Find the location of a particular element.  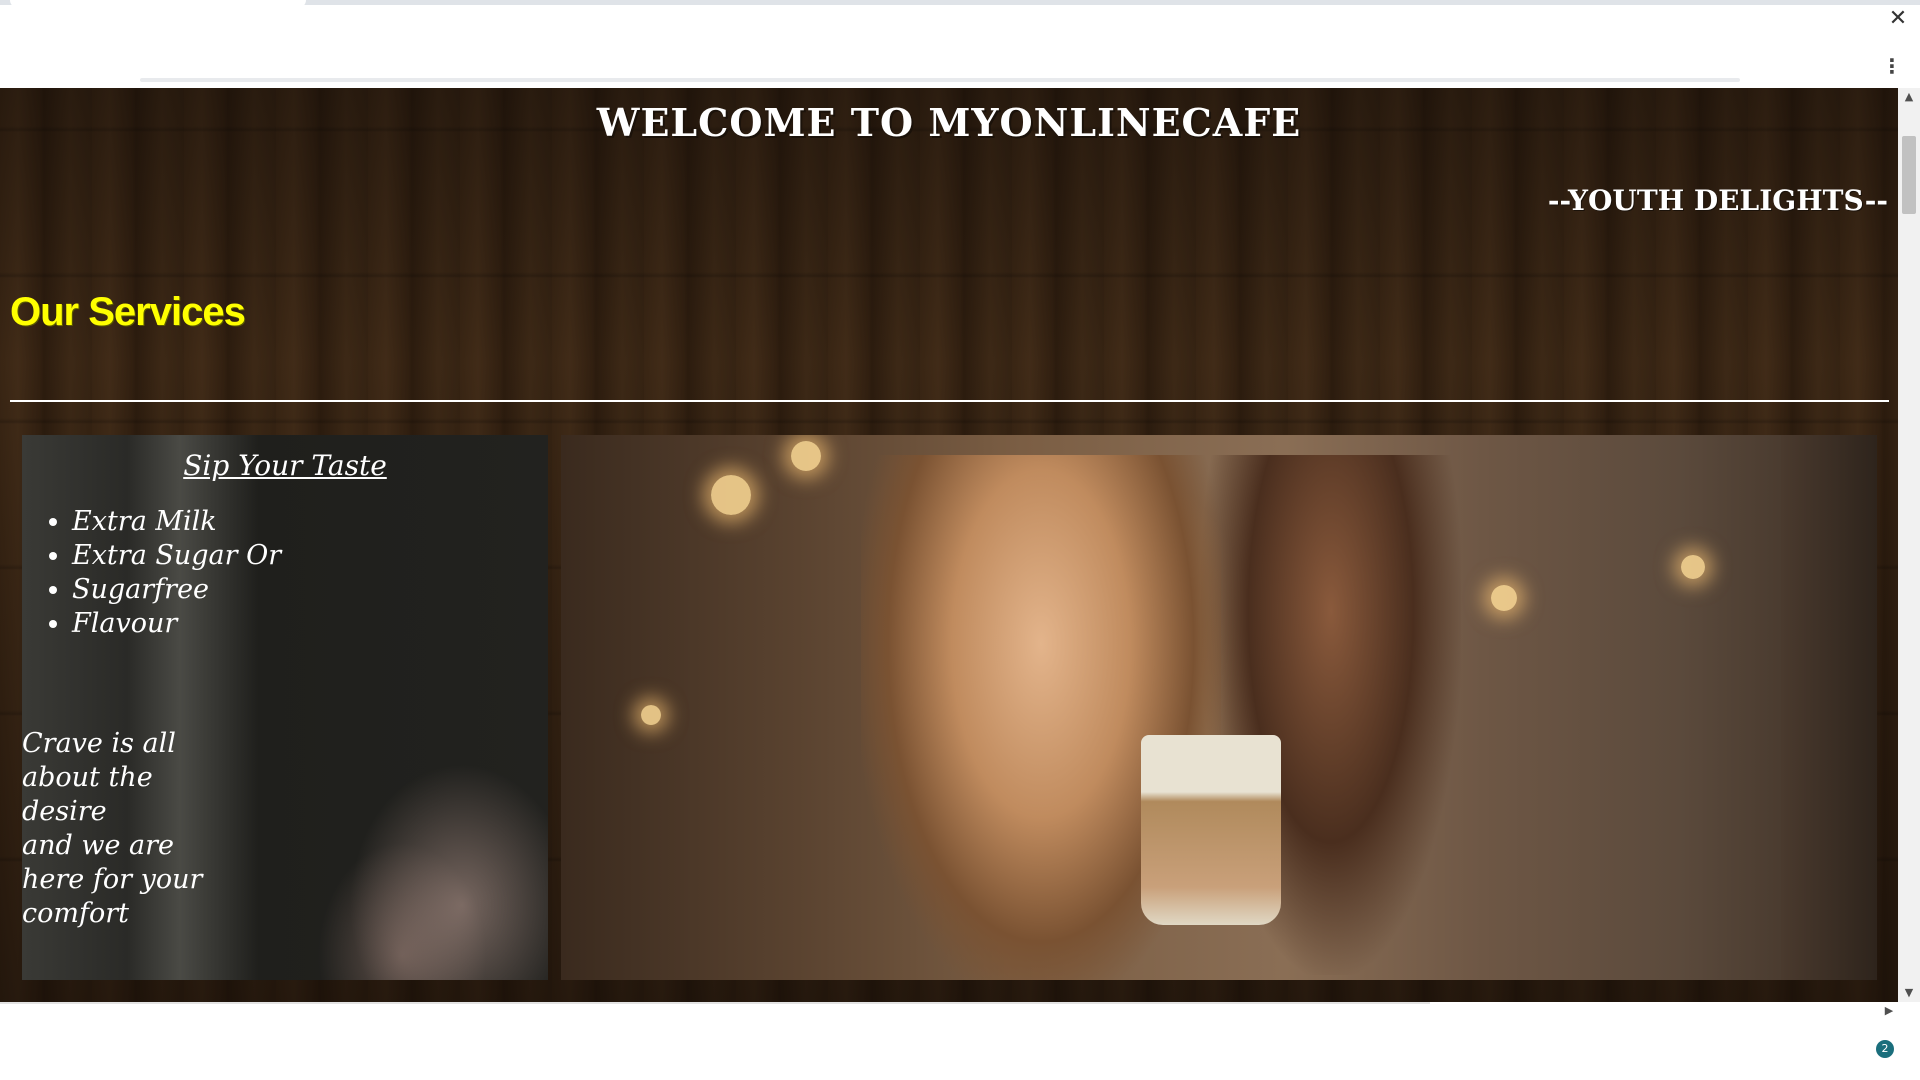

close-icon: ✕ is located at coordinates (1898, 19).